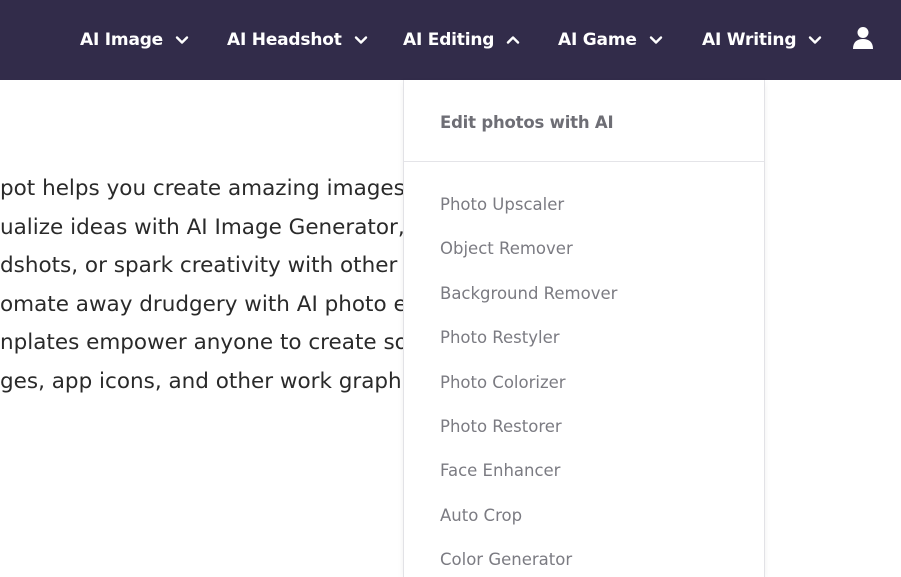 This screenshot has width=901, height=577. Describe the element at coordinates (597, 40) in the screenshot. I see `nav-item-label: AI Game` at that location.